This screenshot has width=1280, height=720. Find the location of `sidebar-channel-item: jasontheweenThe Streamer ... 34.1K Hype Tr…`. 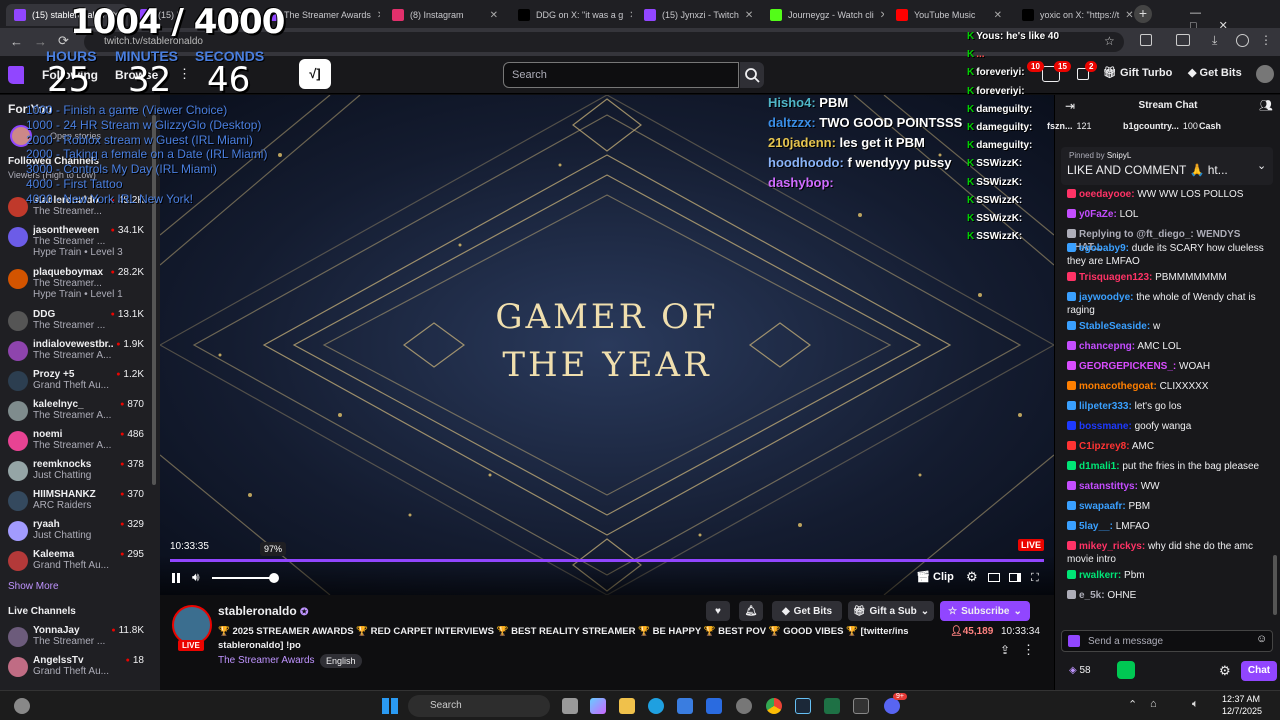

sidebar-channel-item: jasontheweenThe Streamer ... 34.1K Hype Tr… is located at coordinates (75, 240).